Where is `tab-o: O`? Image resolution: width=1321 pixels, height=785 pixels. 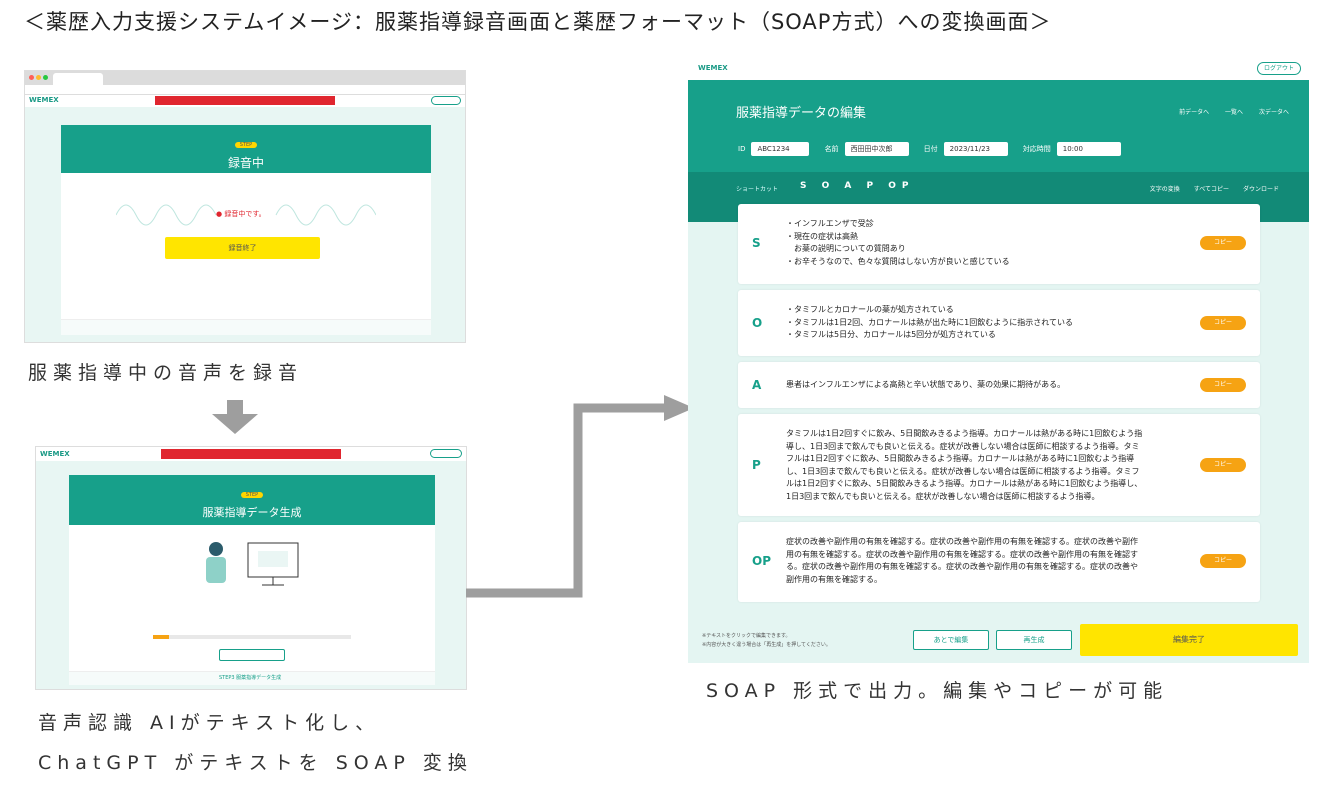
tab-o: O is located at coordinates (829, 186).